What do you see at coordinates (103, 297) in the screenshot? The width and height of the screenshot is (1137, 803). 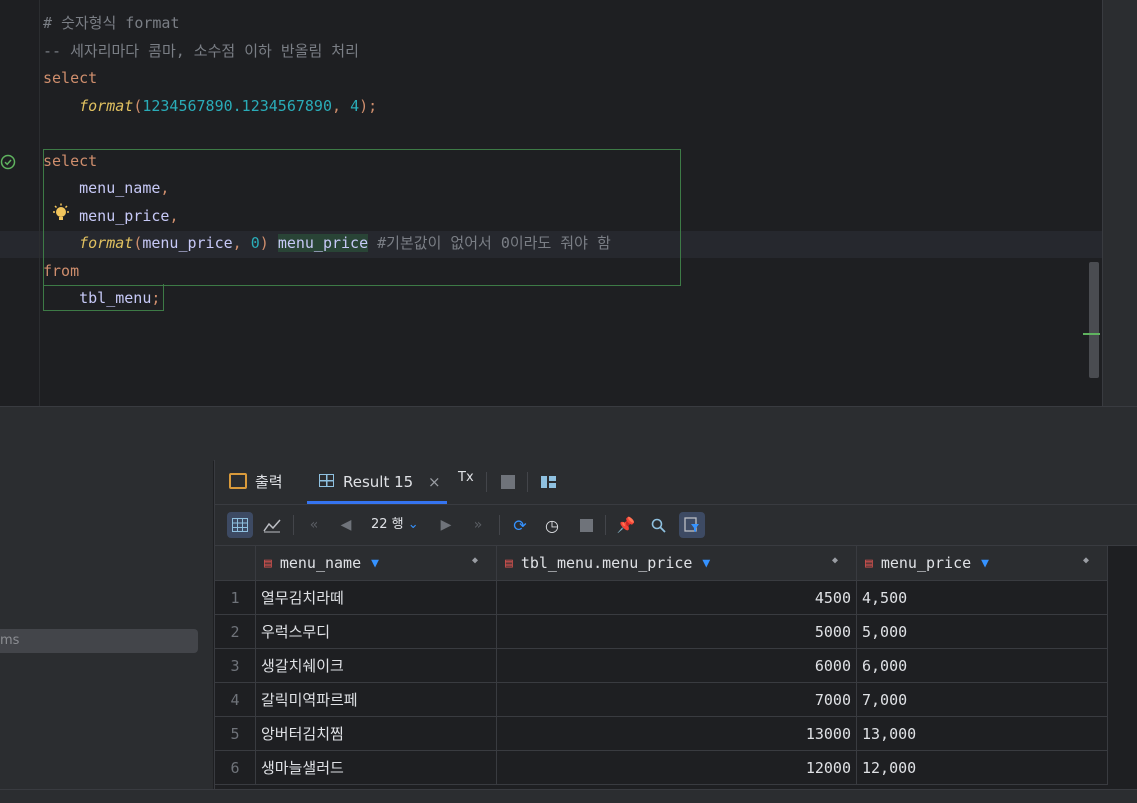 I see `statement-highlight-tail` at bounding box center [103, 297].